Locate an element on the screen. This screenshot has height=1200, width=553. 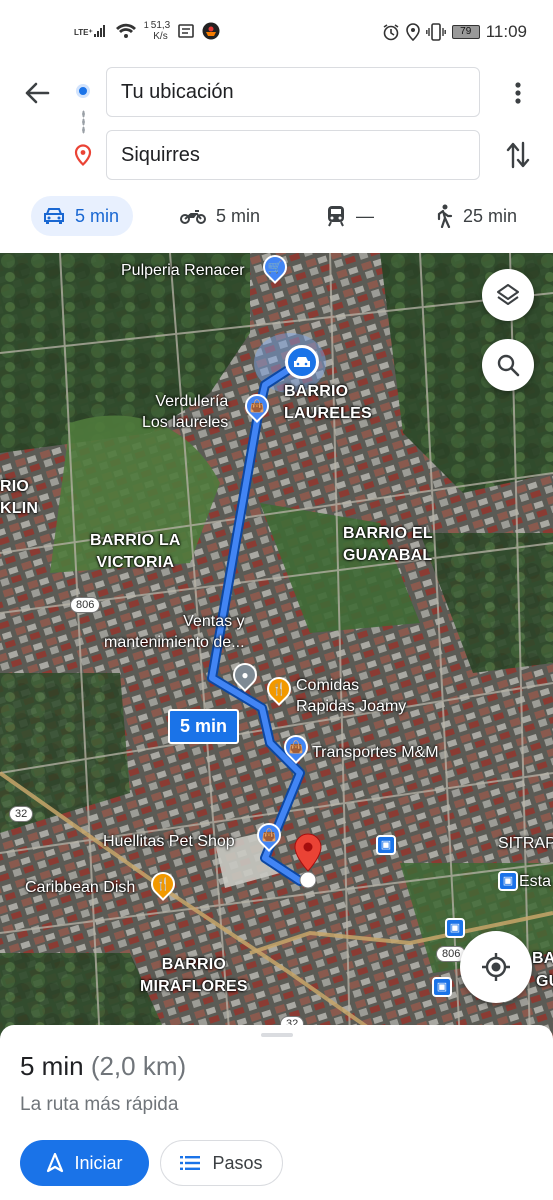
area-label-la-victoria: BARRIO LA VICTORIA is located at coordinates (135, 551).